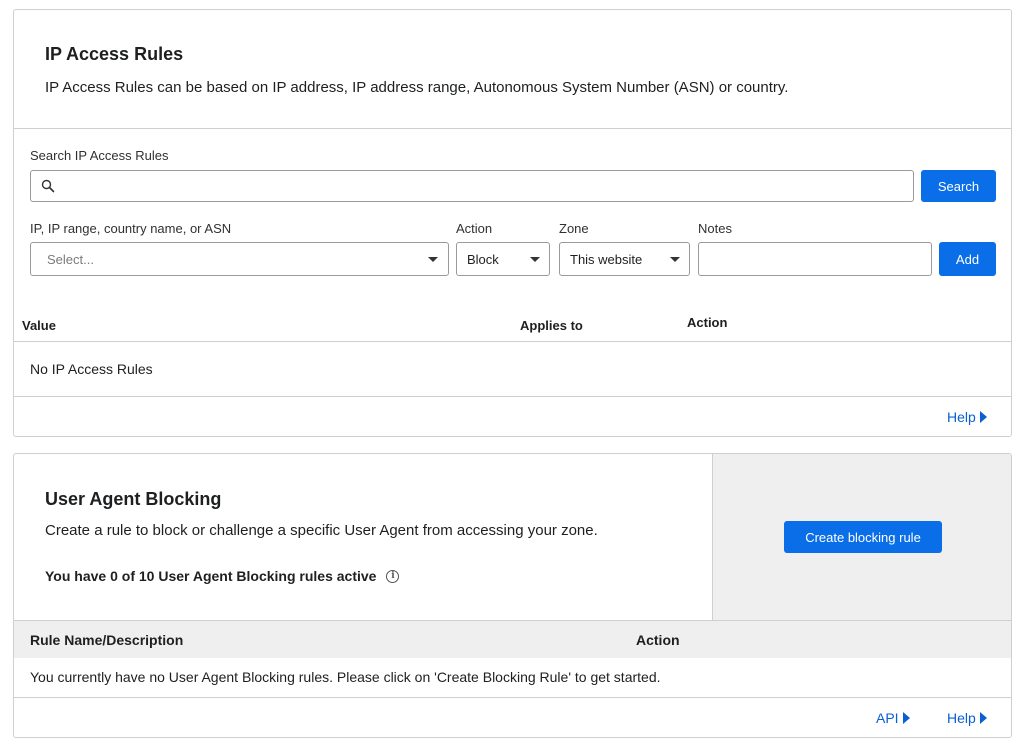  What do you see at coordinates (99, 155) in the screenshot?
I see `search-label: Search IP Access Rules` at bounding box center [99, 155].